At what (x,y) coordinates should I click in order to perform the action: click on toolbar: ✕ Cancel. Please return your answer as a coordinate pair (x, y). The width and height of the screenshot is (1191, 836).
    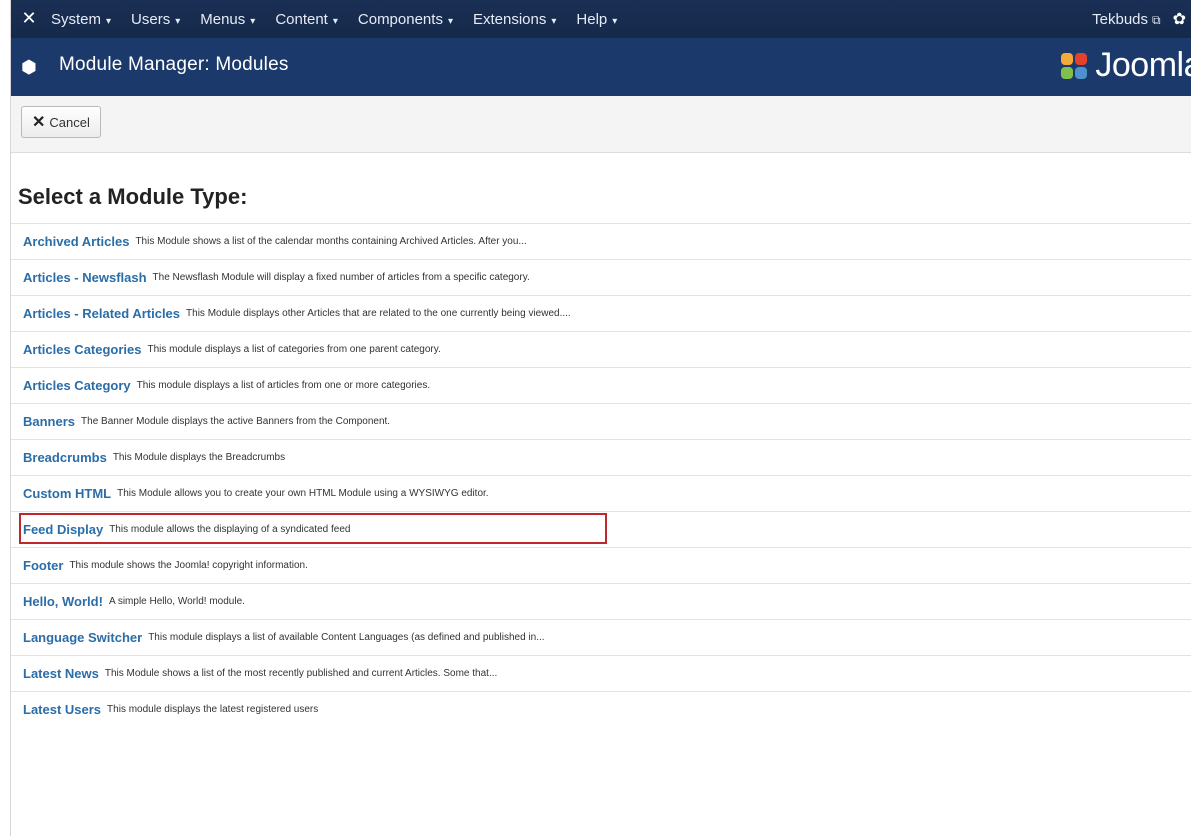
    Looking at the image, I should click on (601, 124).